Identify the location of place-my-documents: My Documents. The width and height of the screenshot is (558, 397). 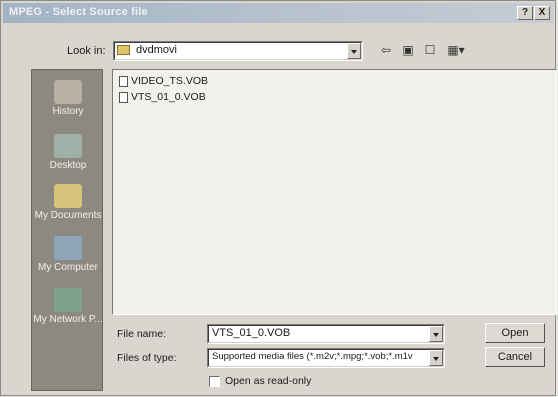
(68, 202).